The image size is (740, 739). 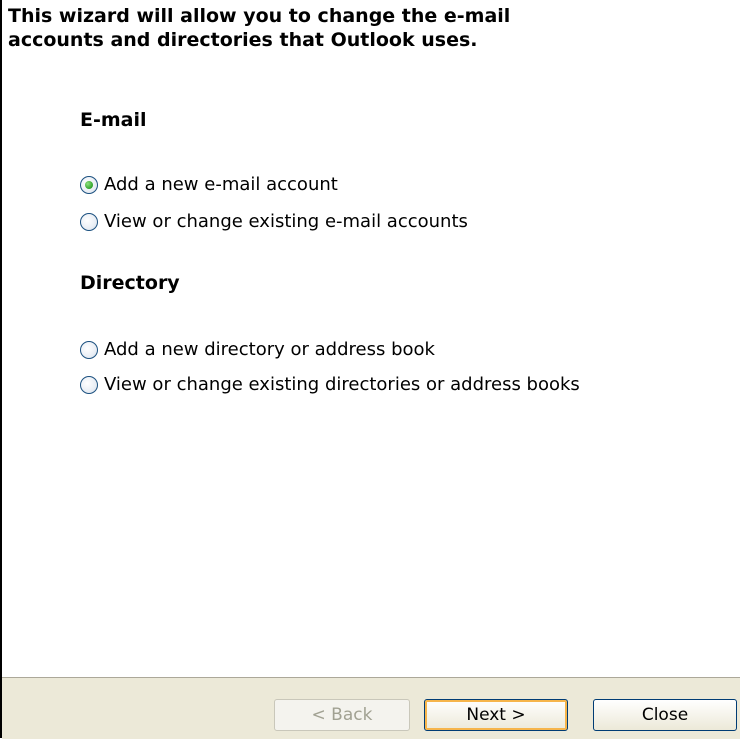 I want to click on wizard-button-bar: < Back Next > Close, so click(x=371, y=708).